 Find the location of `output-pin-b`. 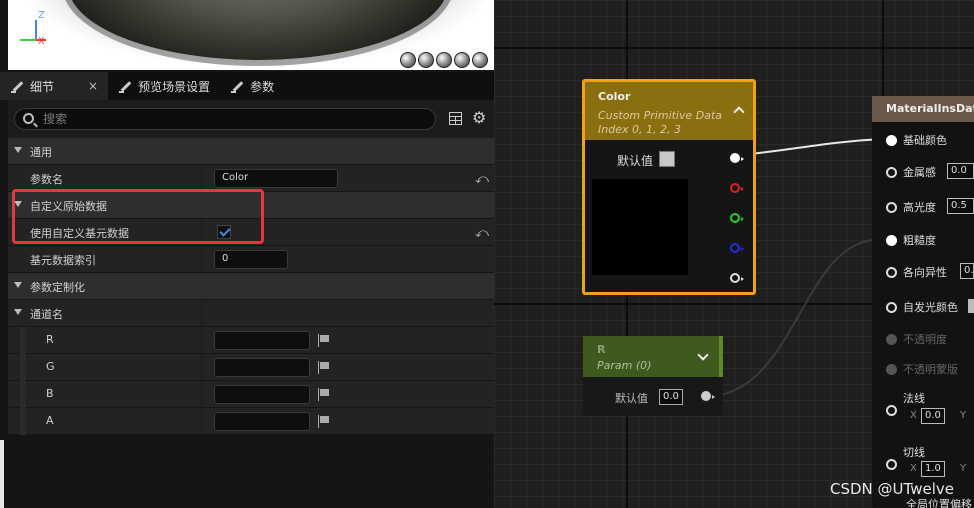

output-pin-b is located at coordinates (737, 248).